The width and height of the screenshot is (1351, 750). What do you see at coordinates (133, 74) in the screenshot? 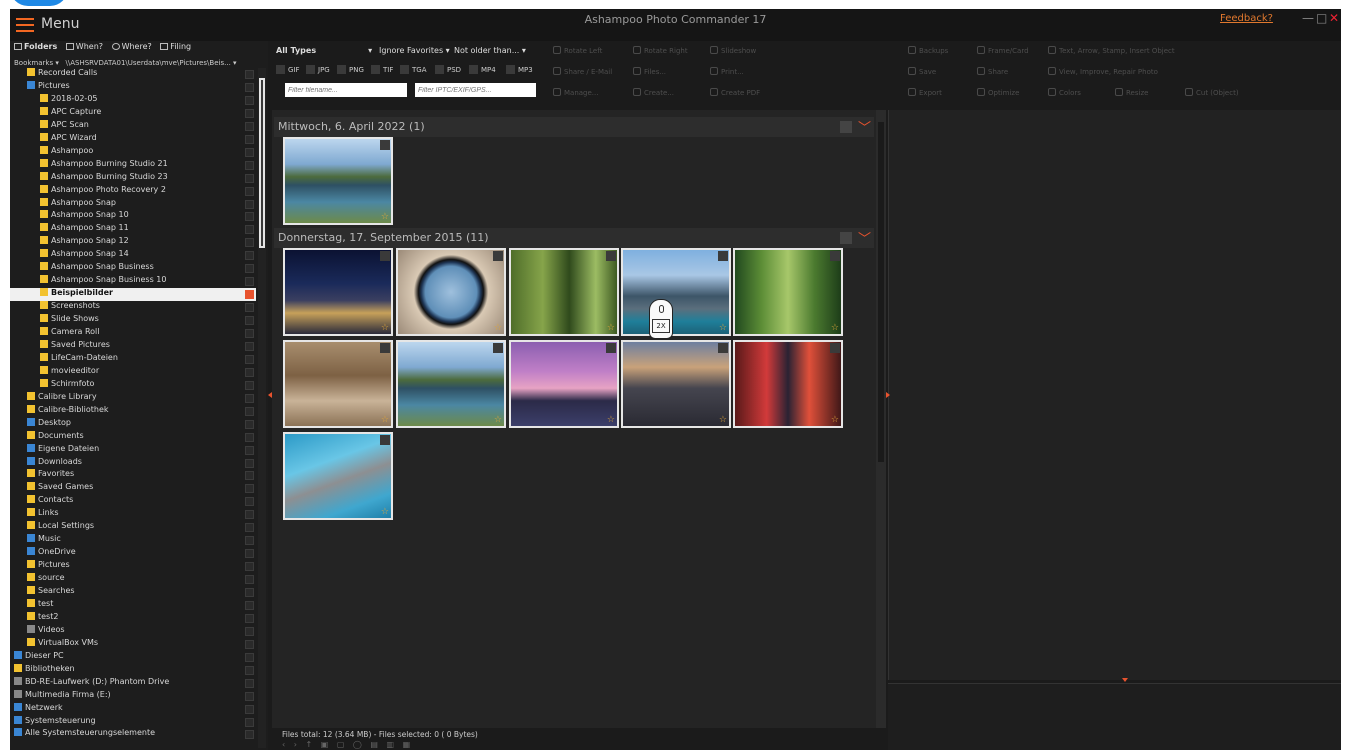
I see `folder-tree-item: Recorded Calls` at bounding box center [133, 74].